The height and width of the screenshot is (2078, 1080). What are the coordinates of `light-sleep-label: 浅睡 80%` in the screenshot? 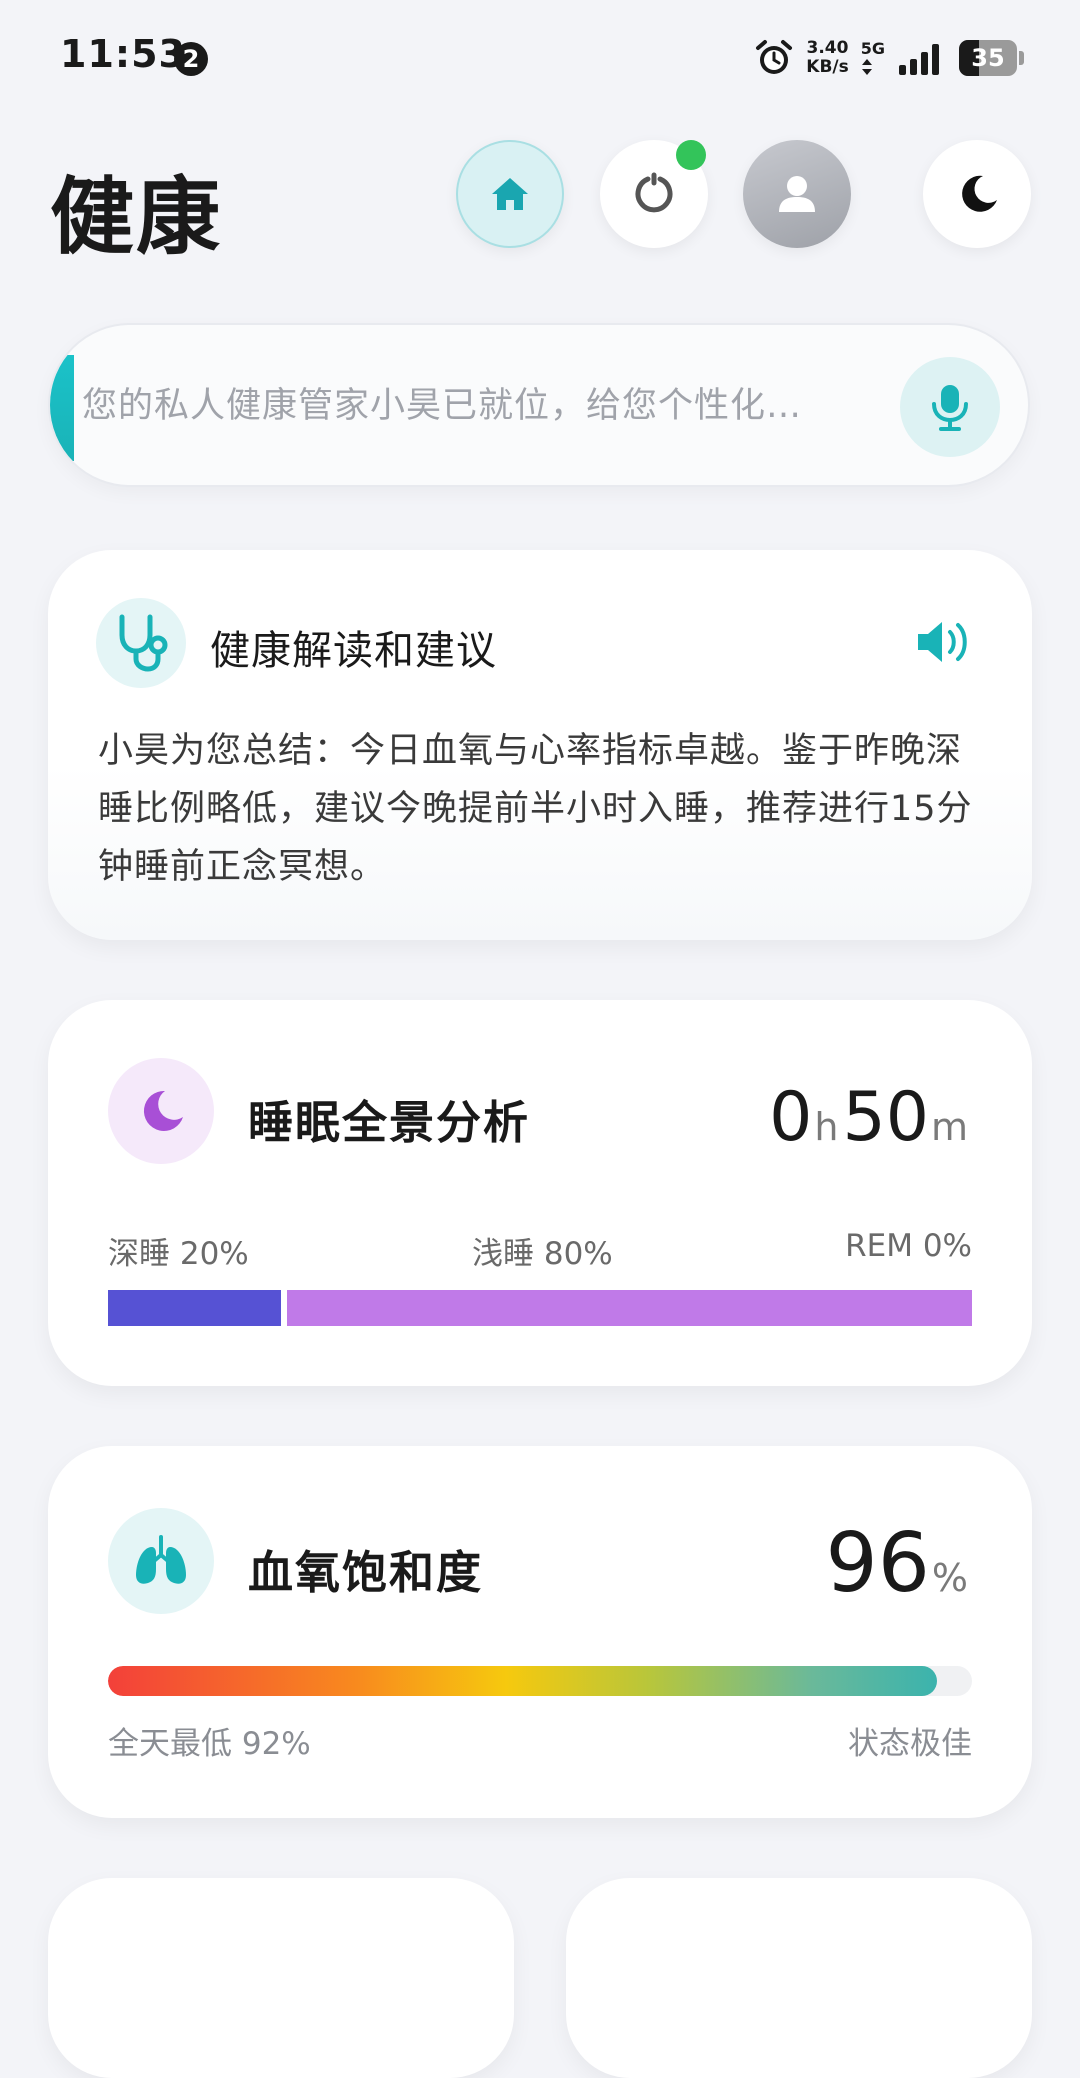 It's located at (542, 1254).